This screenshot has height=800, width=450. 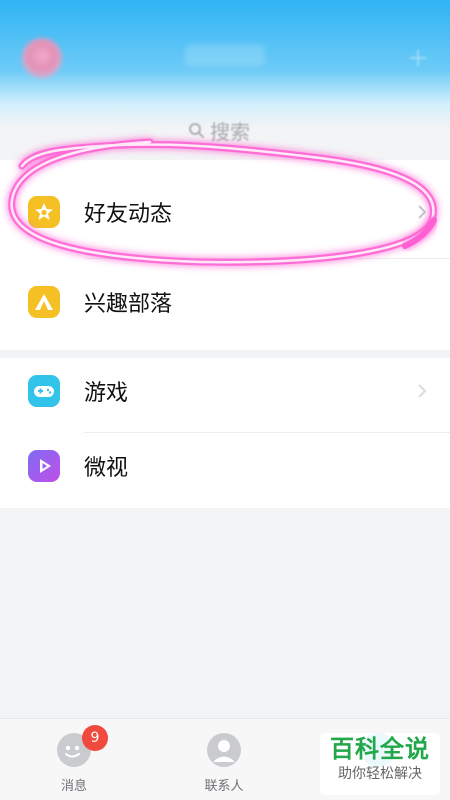 I want to click on play-icon, so click(x=44, y=466).